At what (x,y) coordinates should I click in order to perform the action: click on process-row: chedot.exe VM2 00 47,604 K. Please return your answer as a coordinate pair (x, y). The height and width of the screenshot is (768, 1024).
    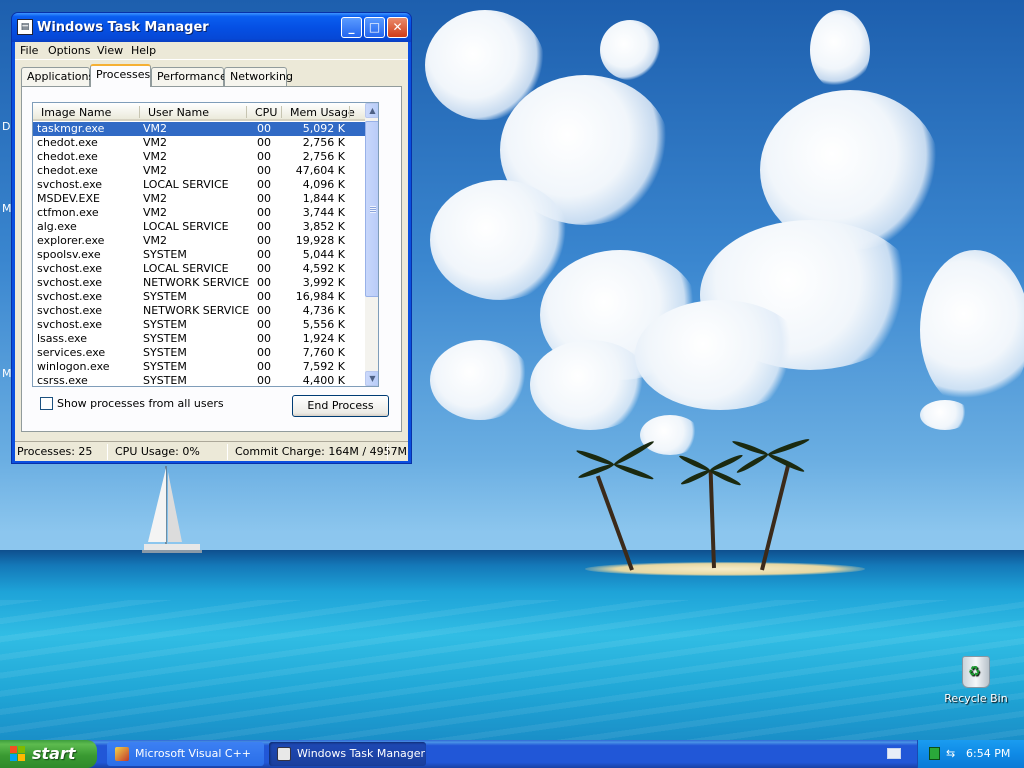
    Looking at the image, I should click on (199, 171).